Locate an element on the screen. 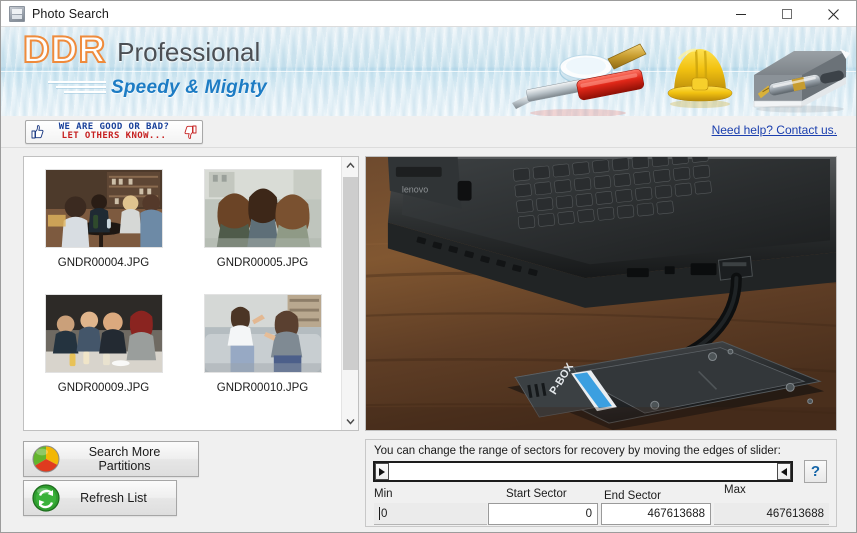  refresh-list-button: Refresh List is located at coordinates (100, 498).